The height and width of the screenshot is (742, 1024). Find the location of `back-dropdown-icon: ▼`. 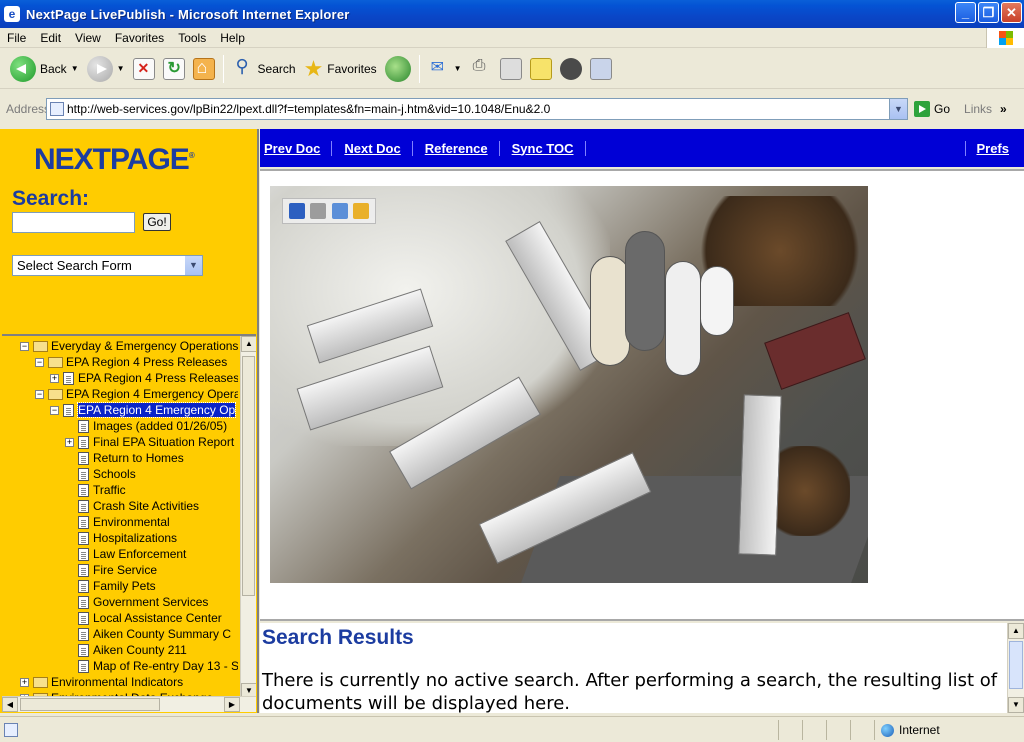

back-dropdown-icon: ▼ is located at coordinates (75, 68).